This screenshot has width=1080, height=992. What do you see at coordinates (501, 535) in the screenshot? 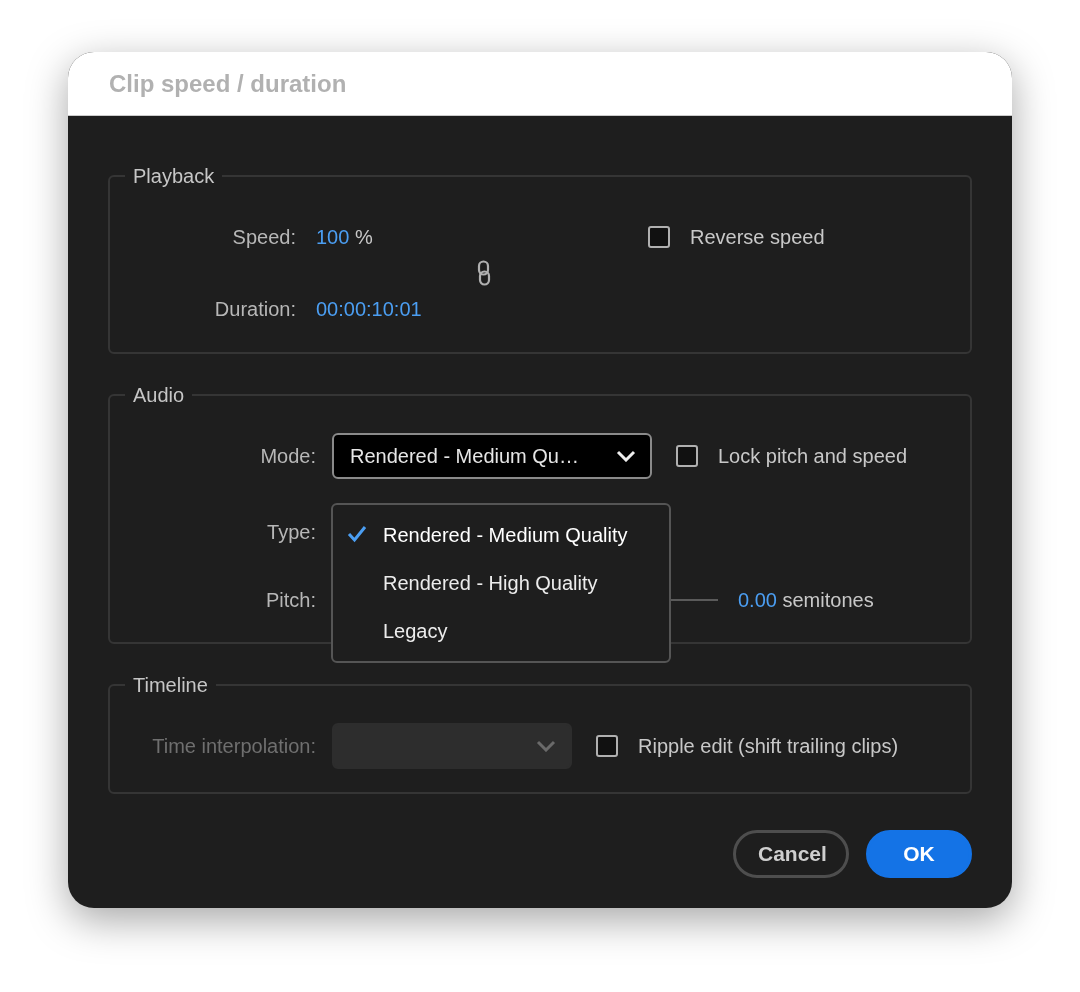
I see `menu-item: Rendered - Medium Quality` at bounding box center [501, 535].